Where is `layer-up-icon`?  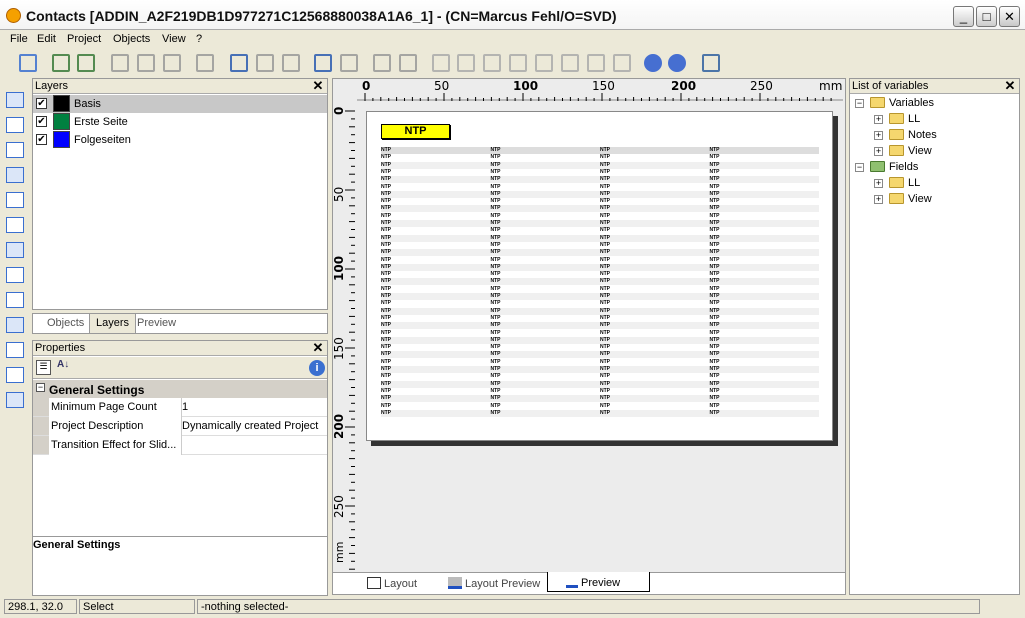 layer-up-icon is located at coordinates (382, 63).